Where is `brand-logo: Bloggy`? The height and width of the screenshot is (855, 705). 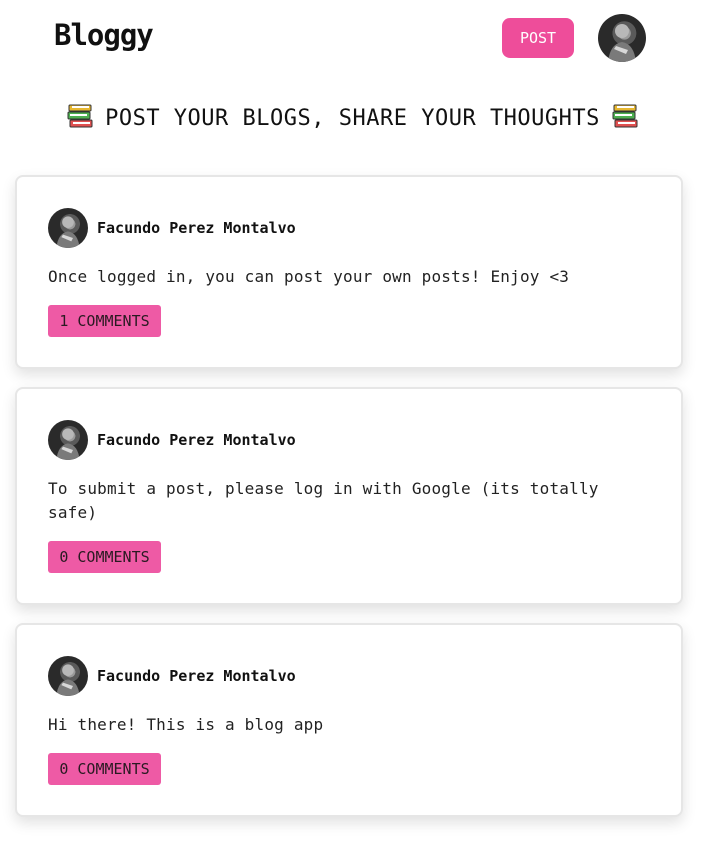
brand-logo: Bloggy is located at coordinates (104, 35).